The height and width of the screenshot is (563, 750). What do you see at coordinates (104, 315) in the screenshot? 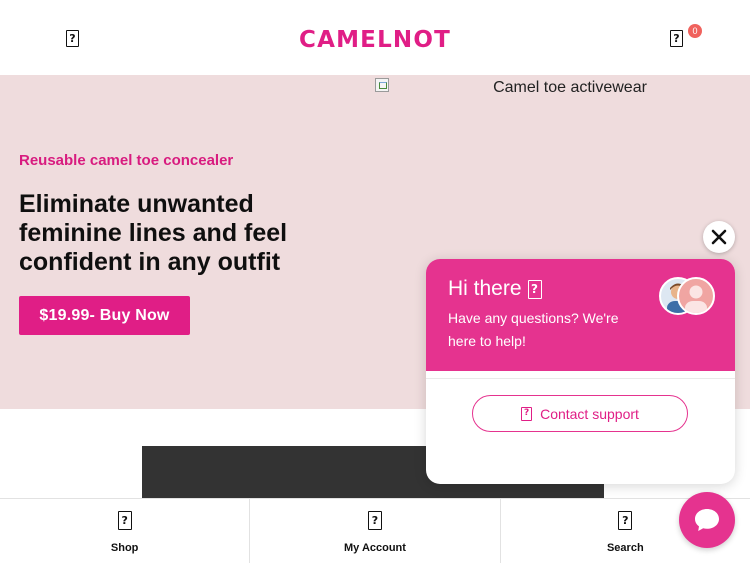
I see `buy-now-button: $19.99- Buy Now` at bounding box center [104, 315].